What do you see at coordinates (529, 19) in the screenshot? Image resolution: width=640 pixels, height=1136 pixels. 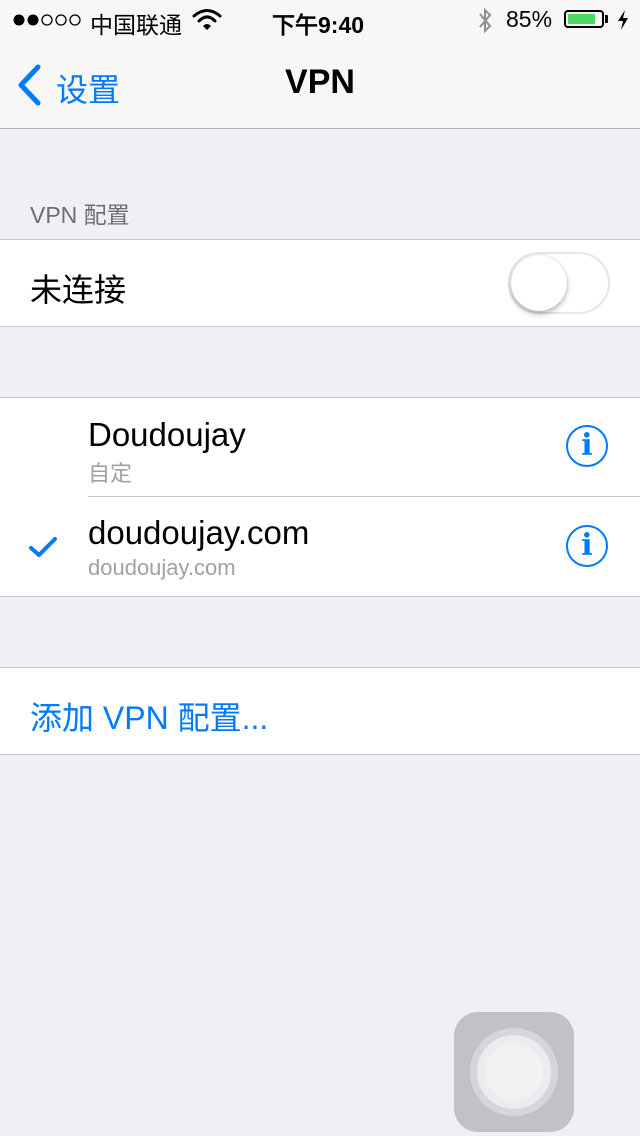 I see `battery-percentage: 85%` at bounding box center [529, 19].